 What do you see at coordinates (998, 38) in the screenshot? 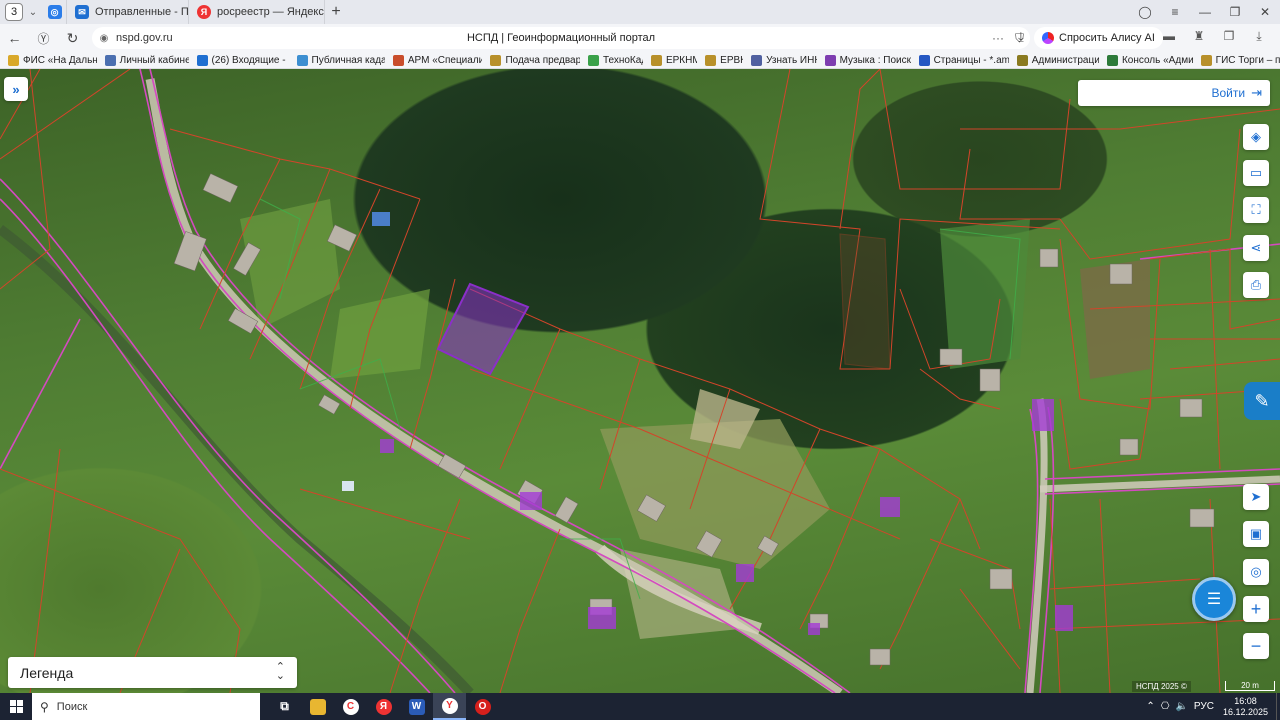
I see `more-options-icon: ···` at bounding box center [998, 38].